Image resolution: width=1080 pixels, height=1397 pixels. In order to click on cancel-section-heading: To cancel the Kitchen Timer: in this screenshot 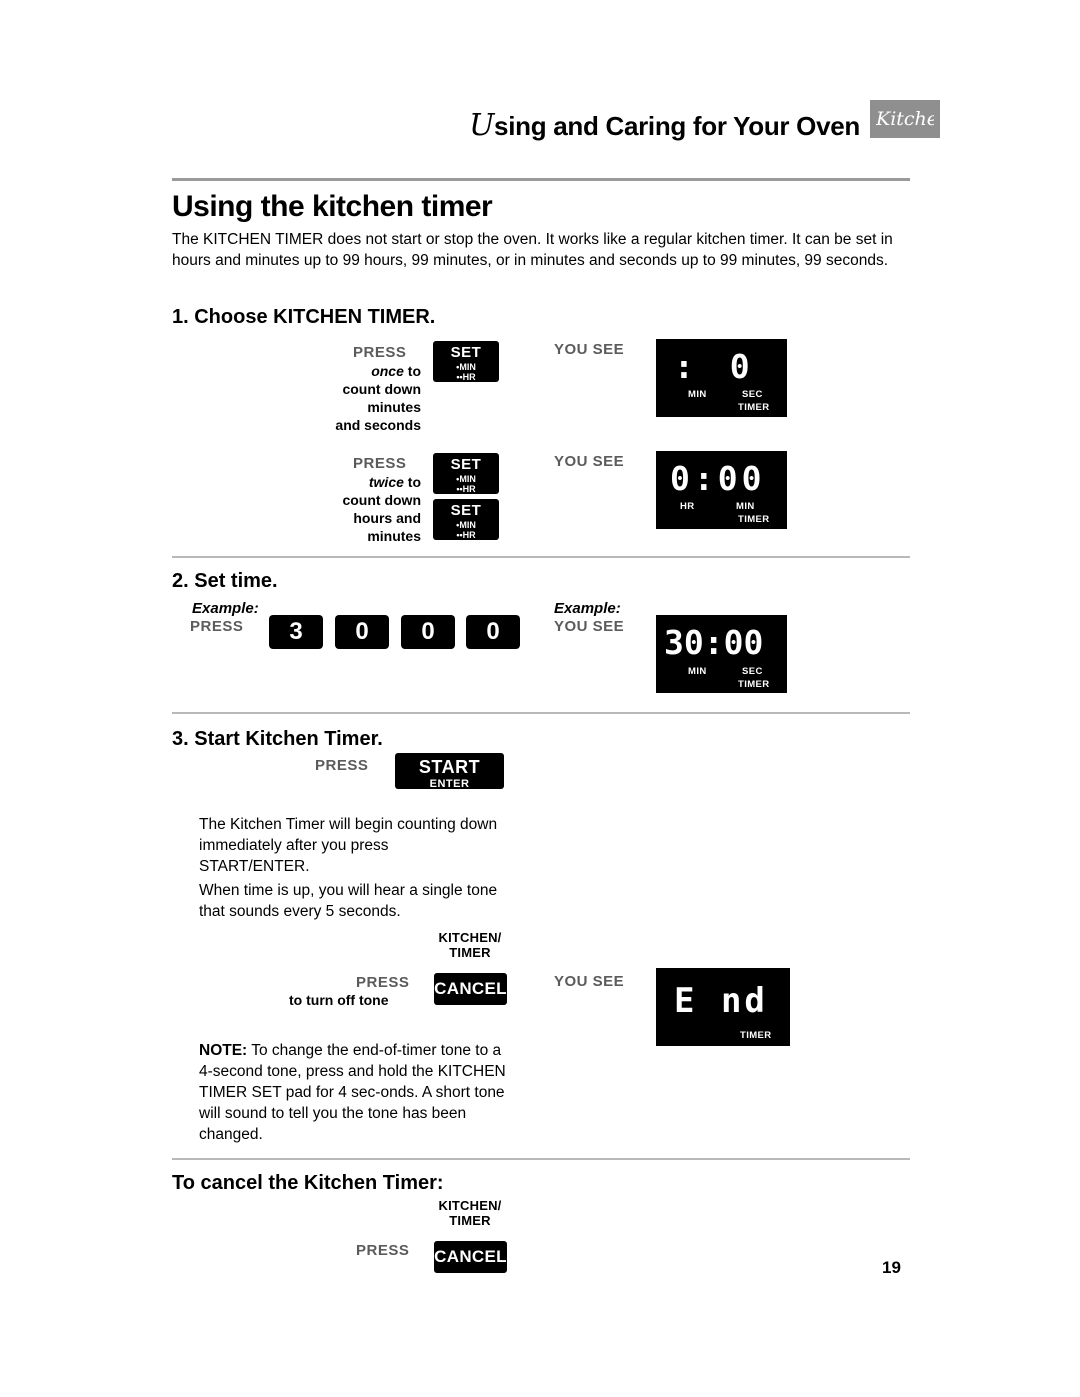, I will do `click(308, 1183)`.